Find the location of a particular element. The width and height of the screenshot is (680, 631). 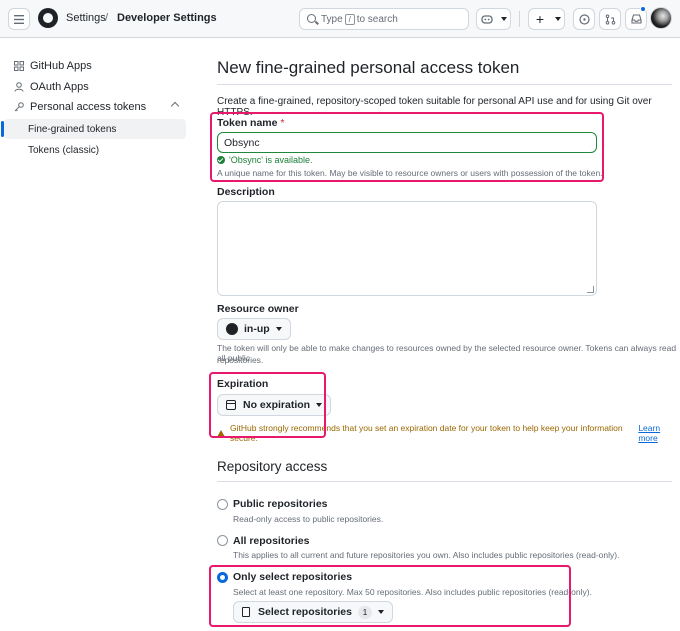

sidebar-item-personal-access-tokens: Personal access tokens is located at coordinates (95, 107).